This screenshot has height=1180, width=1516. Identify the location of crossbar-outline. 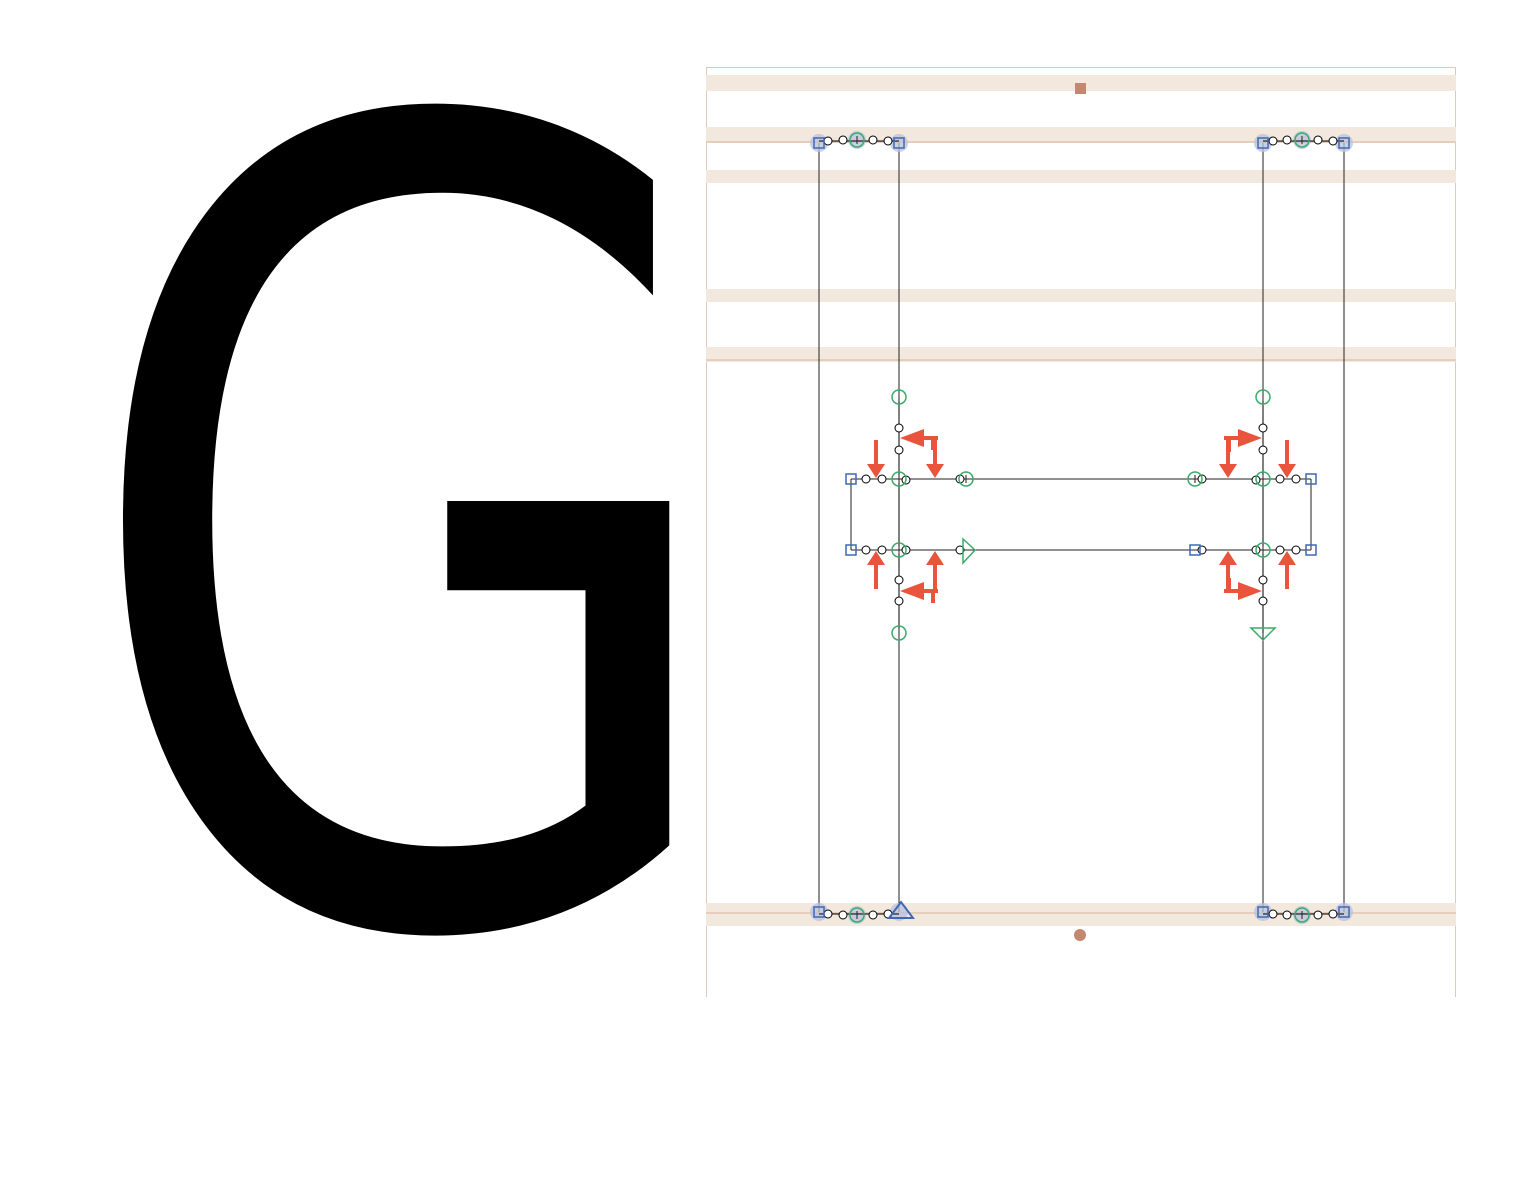
(1081, 514).